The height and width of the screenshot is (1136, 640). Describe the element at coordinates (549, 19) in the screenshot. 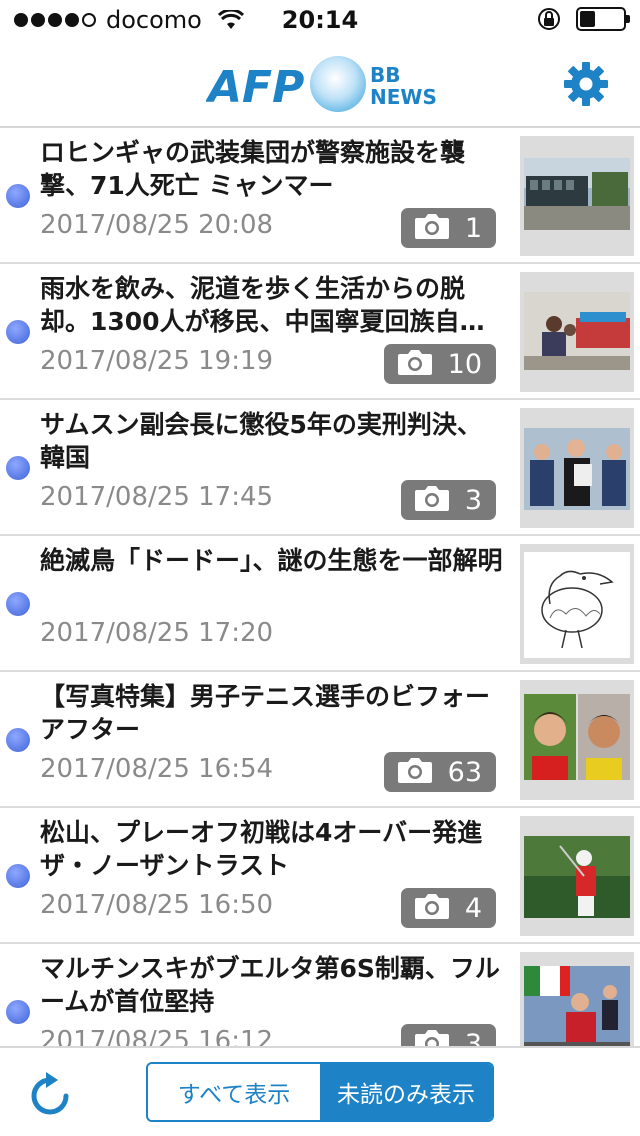

I see `orientation-lock-icon` at that location.